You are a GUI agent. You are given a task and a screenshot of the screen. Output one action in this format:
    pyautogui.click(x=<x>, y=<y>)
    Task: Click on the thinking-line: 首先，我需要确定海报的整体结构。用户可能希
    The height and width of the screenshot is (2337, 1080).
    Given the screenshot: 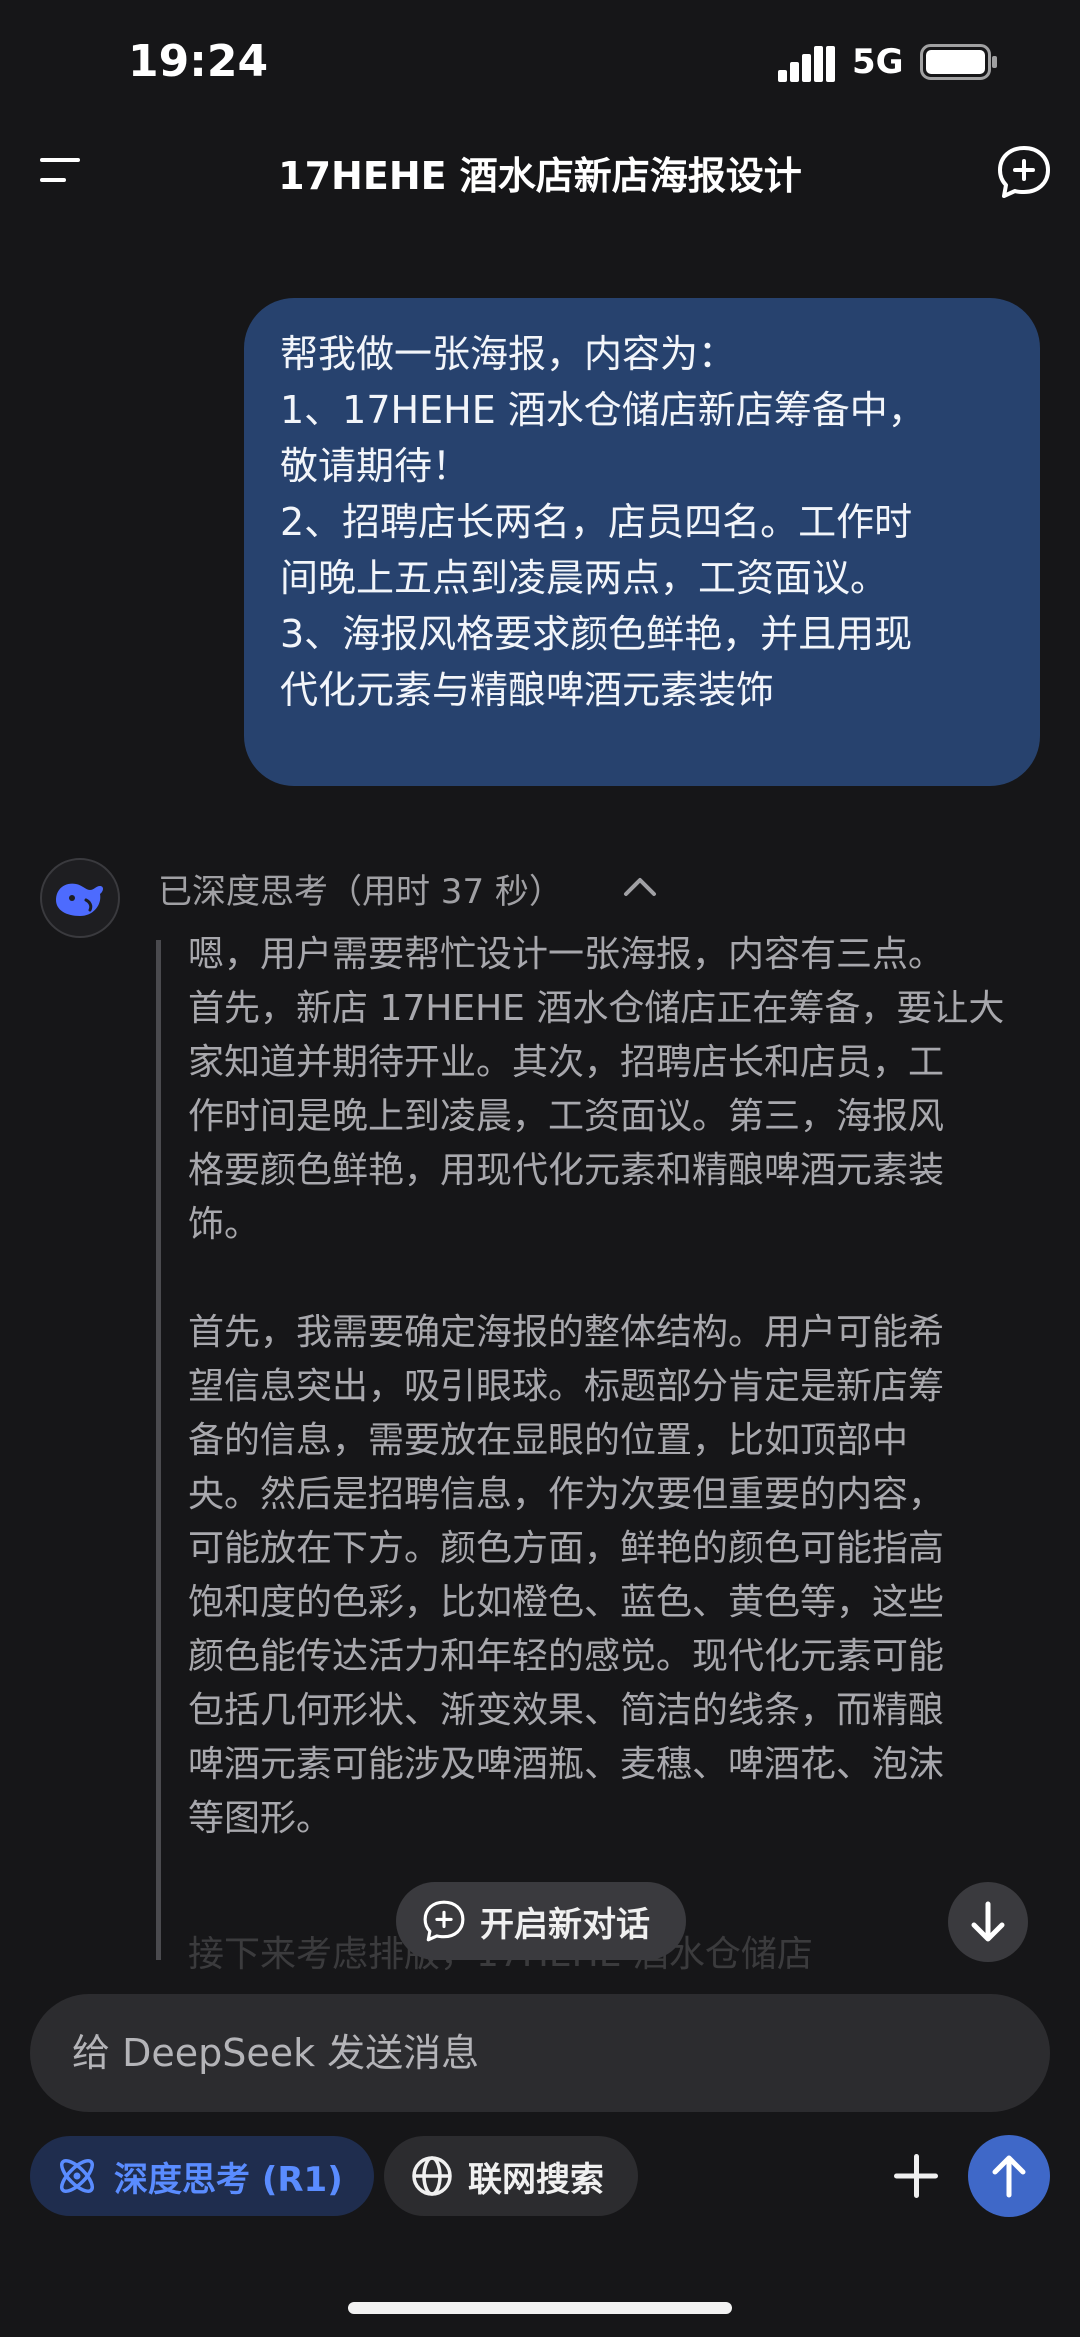 What is the action you would take?
    pyautogui.click(x=566, y=1332)
    